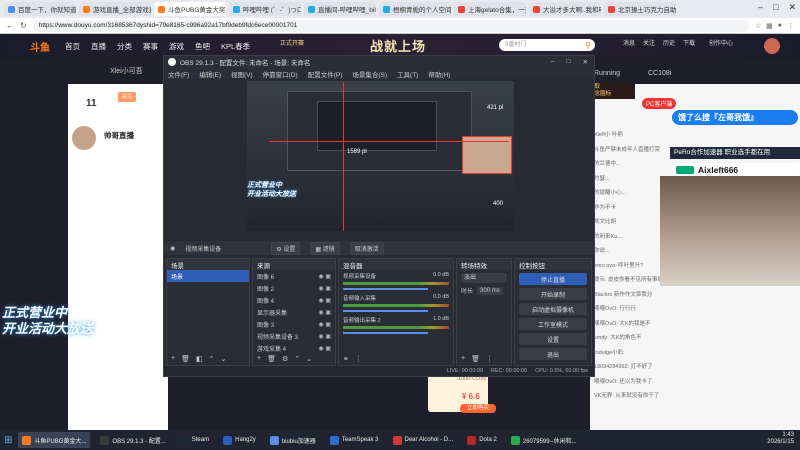 The width and height of the screenshot is (800, 450). I want to click on header-messages: 消息, so click(629, 42).